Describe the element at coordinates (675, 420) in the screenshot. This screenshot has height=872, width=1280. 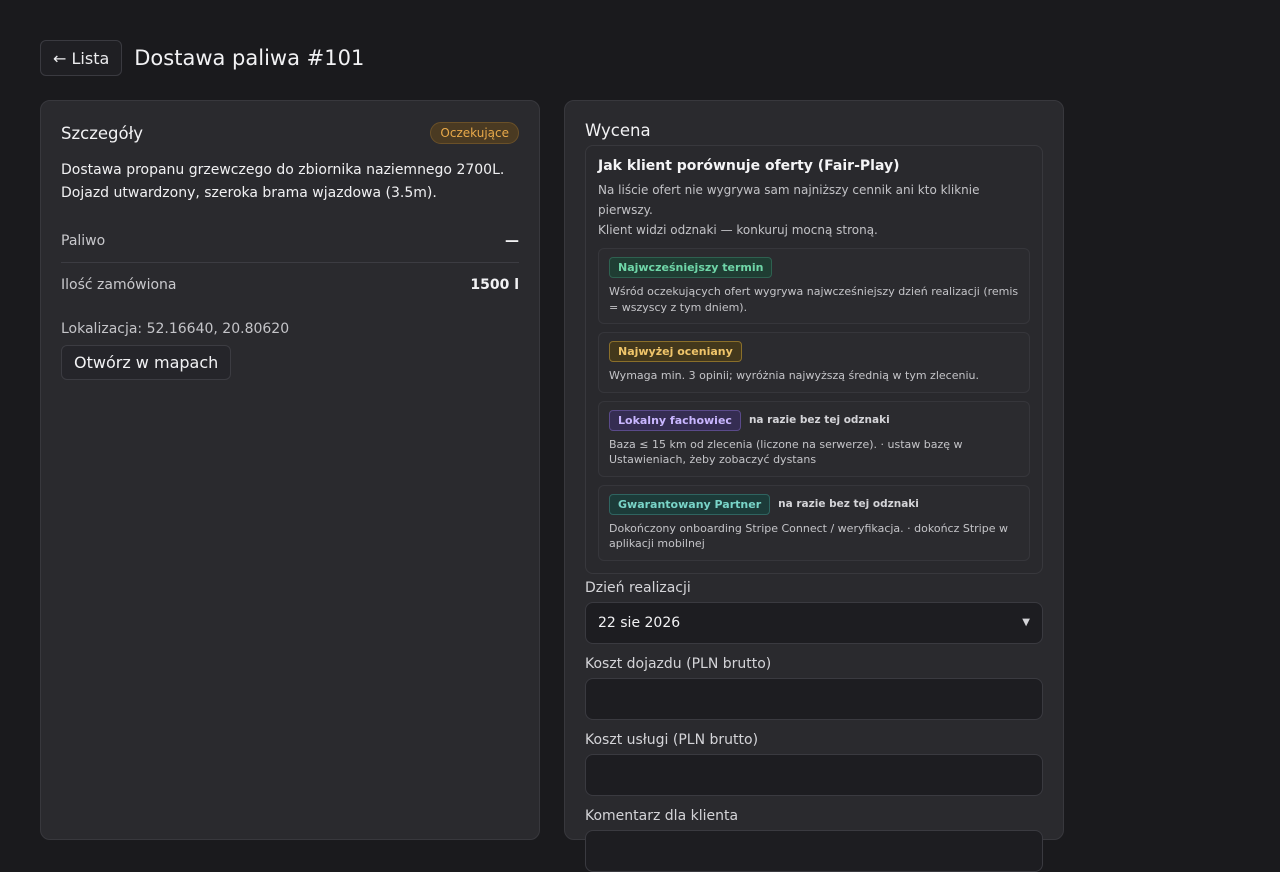
I see `badge-local: Lokalny fachowiec` at that location.